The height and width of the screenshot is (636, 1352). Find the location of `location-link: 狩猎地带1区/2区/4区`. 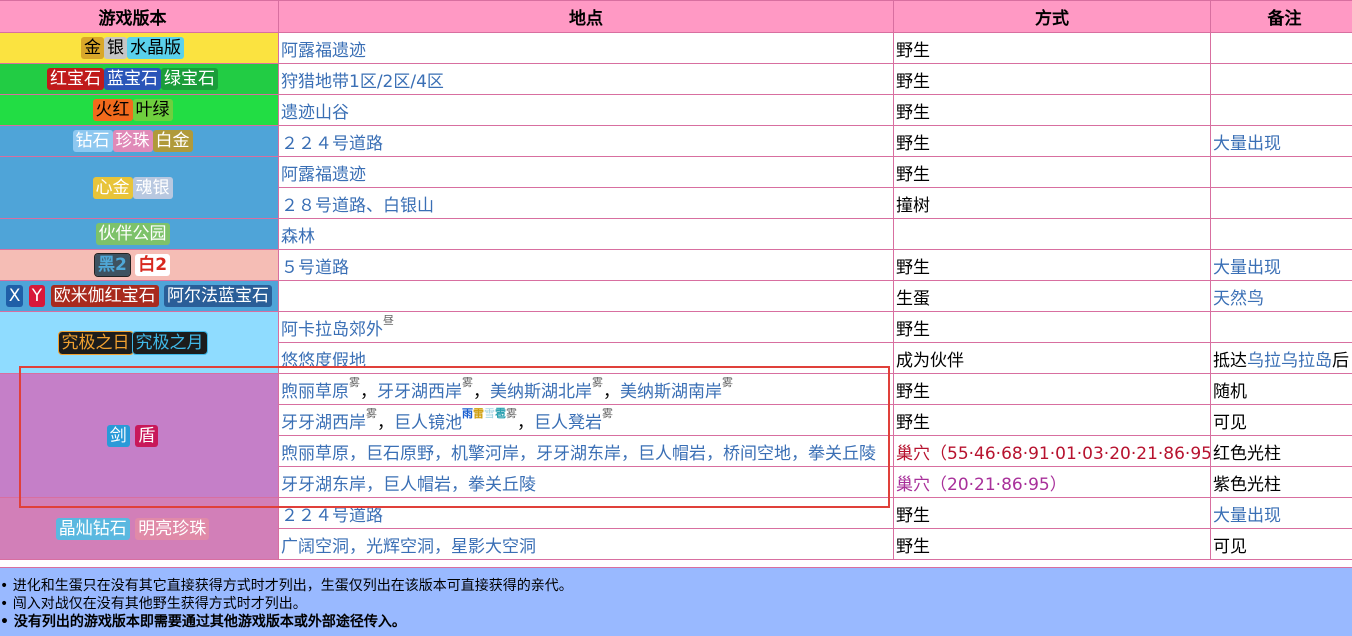

location-link: 狩猎地带1区/2区/4区 is located at coordinates (362, 82).